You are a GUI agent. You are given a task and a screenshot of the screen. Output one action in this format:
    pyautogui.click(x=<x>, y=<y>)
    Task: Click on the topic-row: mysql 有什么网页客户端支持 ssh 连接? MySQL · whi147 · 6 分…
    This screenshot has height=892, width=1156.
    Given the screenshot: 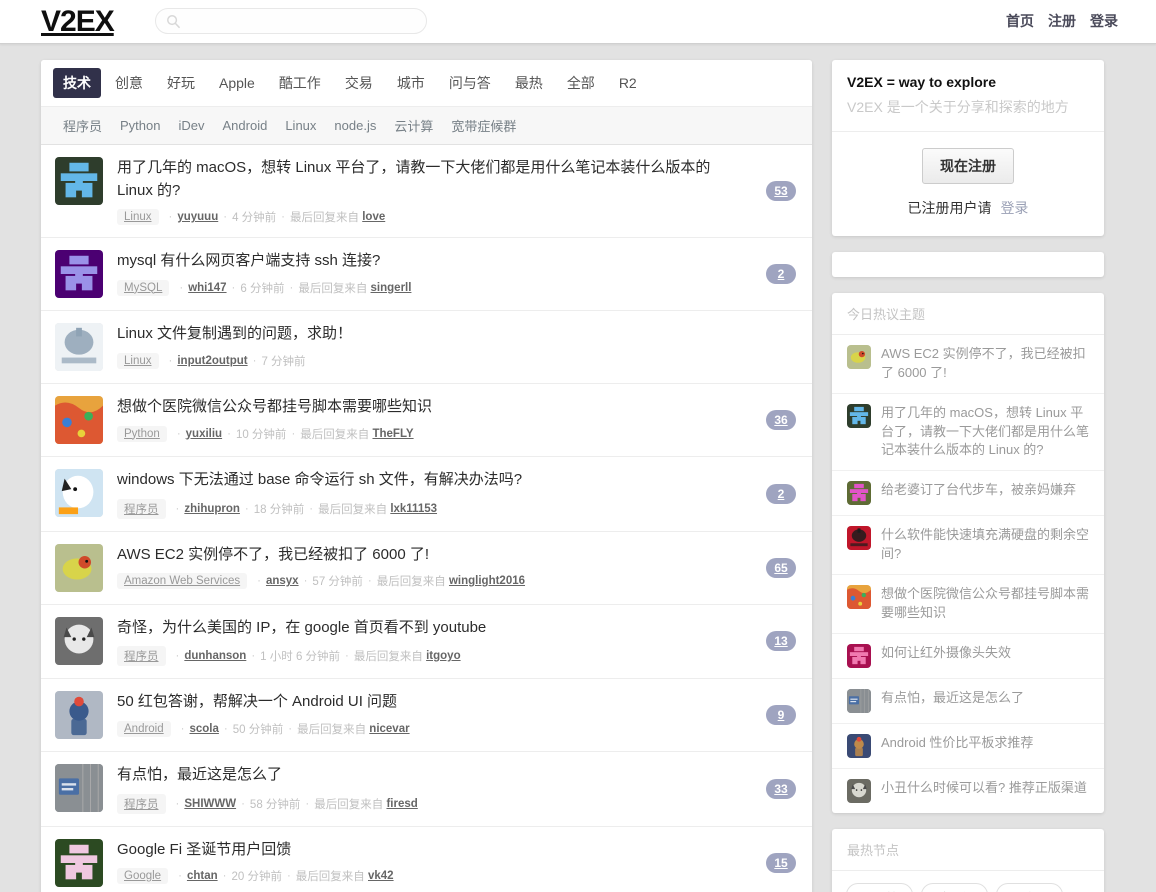 What is the action you would take?
    pyautogui.click(x=426, y=274)
    